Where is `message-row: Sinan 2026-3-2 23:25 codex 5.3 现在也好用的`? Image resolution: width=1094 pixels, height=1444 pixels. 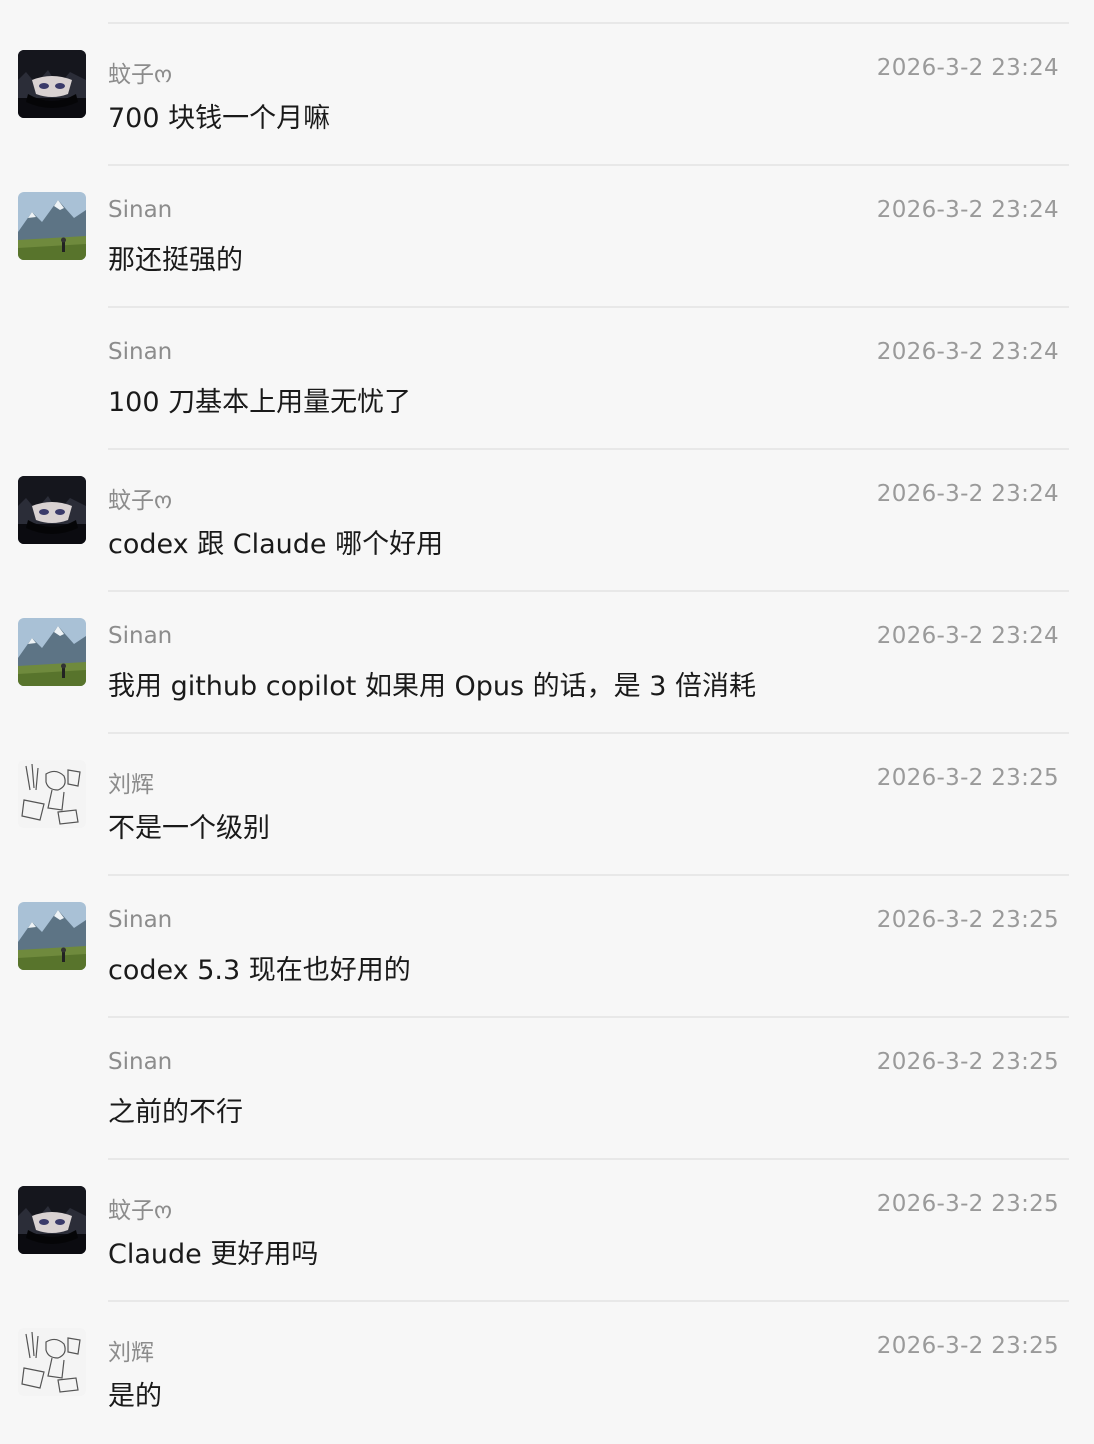 message-row: Sinan 2026-3-2 23:25 codex 5.3 现在也好用的 is located at coordinates (543, 947).